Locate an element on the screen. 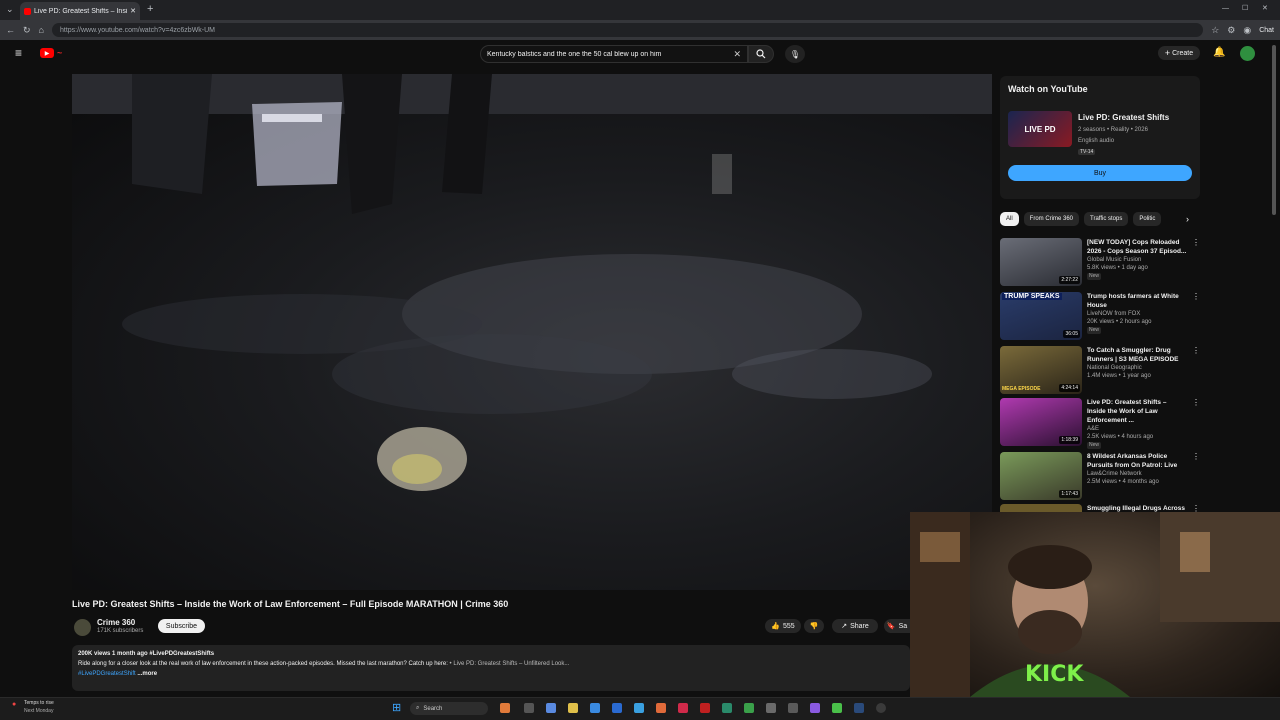  rating-badge: TV-14 is located at coordinates (1087, 152).